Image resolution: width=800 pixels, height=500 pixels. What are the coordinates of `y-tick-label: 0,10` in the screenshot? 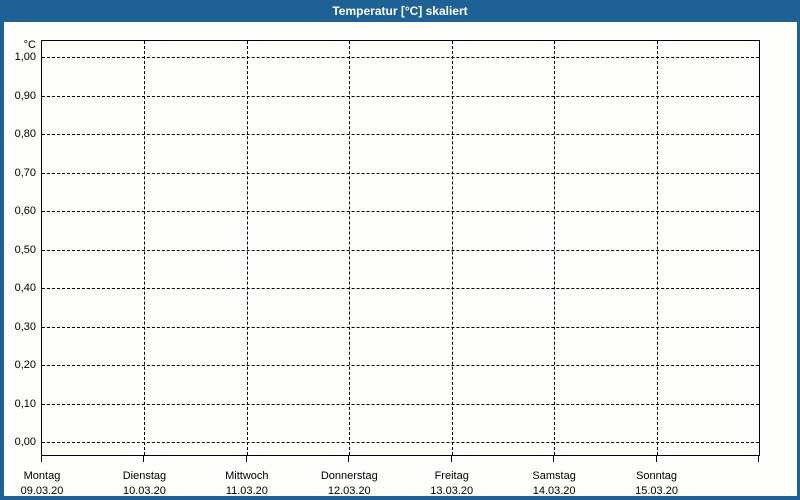 It's located at (25, 403).